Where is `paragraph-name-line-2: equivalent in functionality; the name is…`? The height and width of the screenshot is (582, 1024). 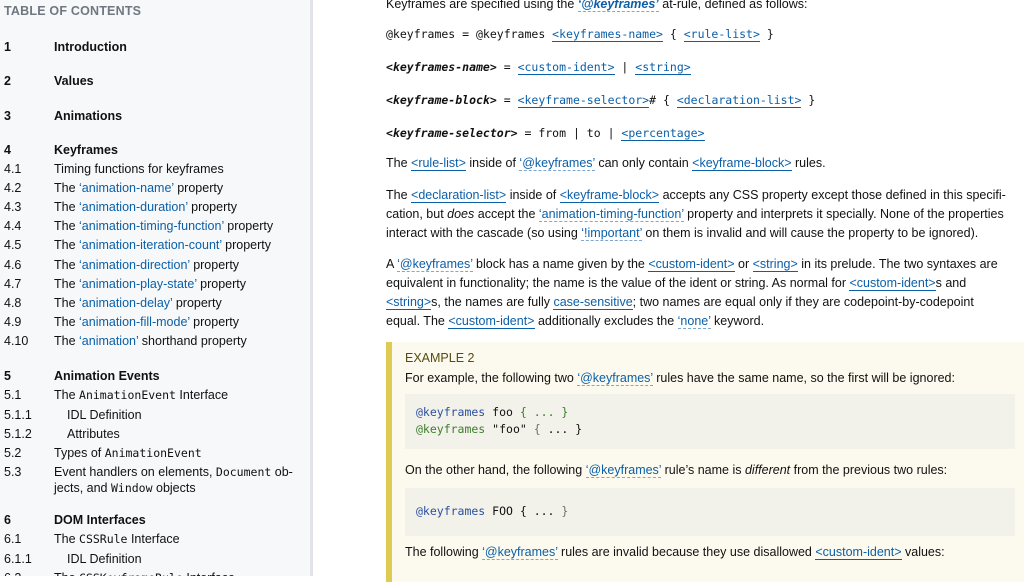 paragraph-name-line-2: equivalent in functionality; the name is… is located at coordinates (676, 283).